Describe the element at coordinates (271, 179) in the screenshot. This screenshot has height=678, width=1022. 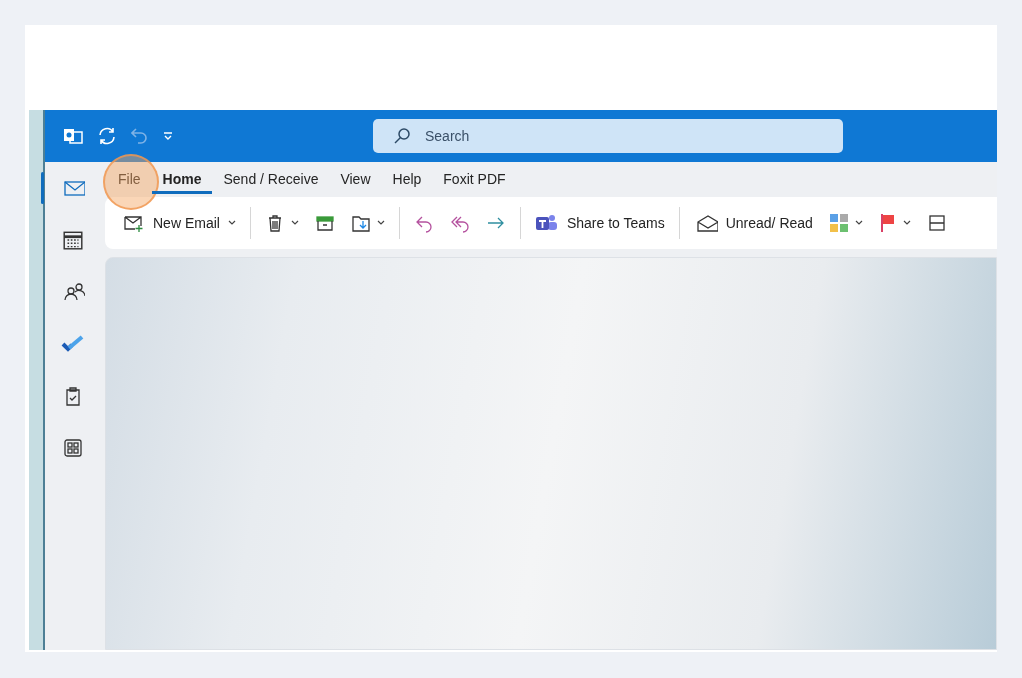
I see `menu-tab: Send / Receive` at that location.